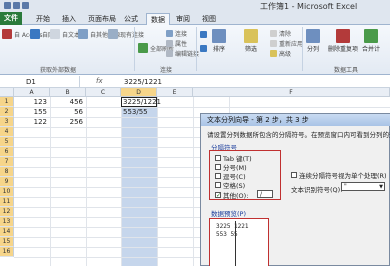 The image size is (390, 266). Describe the element at coordinates (7, 172) in the screenshot. I see `row-header: 8` at that location.